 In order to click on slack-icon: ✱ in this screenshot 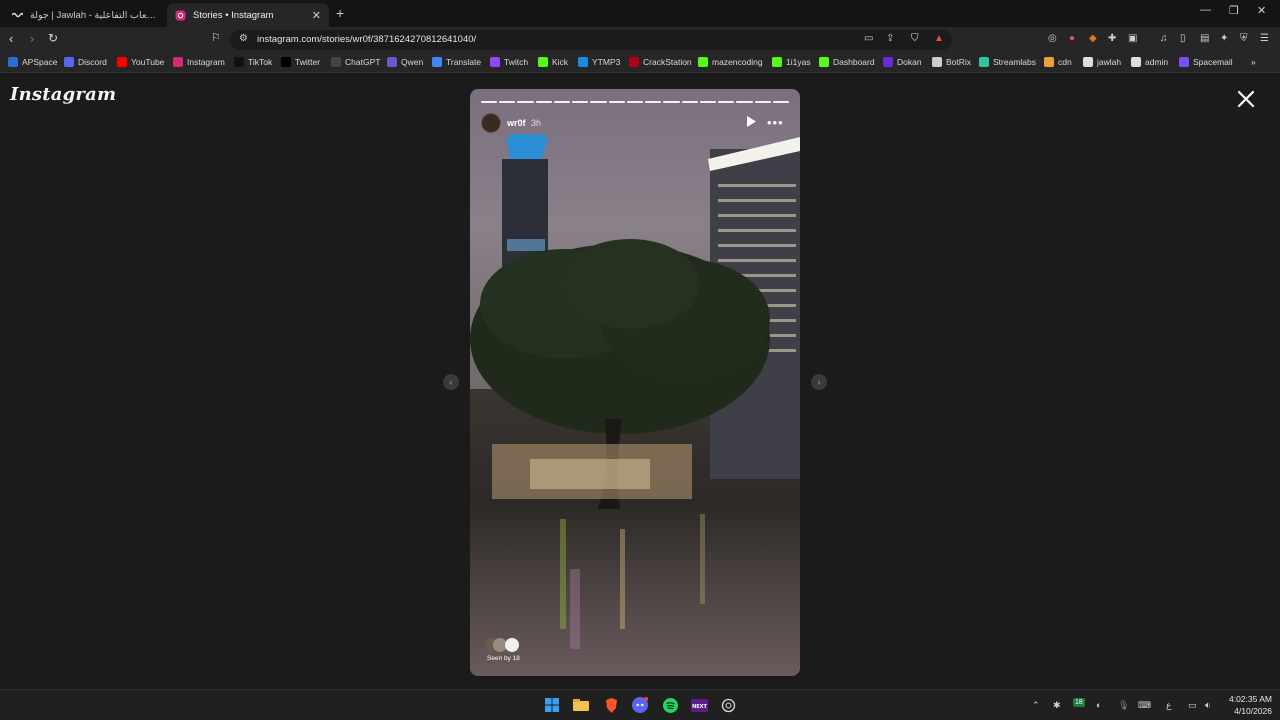, I will do `click(1057, 705)`.